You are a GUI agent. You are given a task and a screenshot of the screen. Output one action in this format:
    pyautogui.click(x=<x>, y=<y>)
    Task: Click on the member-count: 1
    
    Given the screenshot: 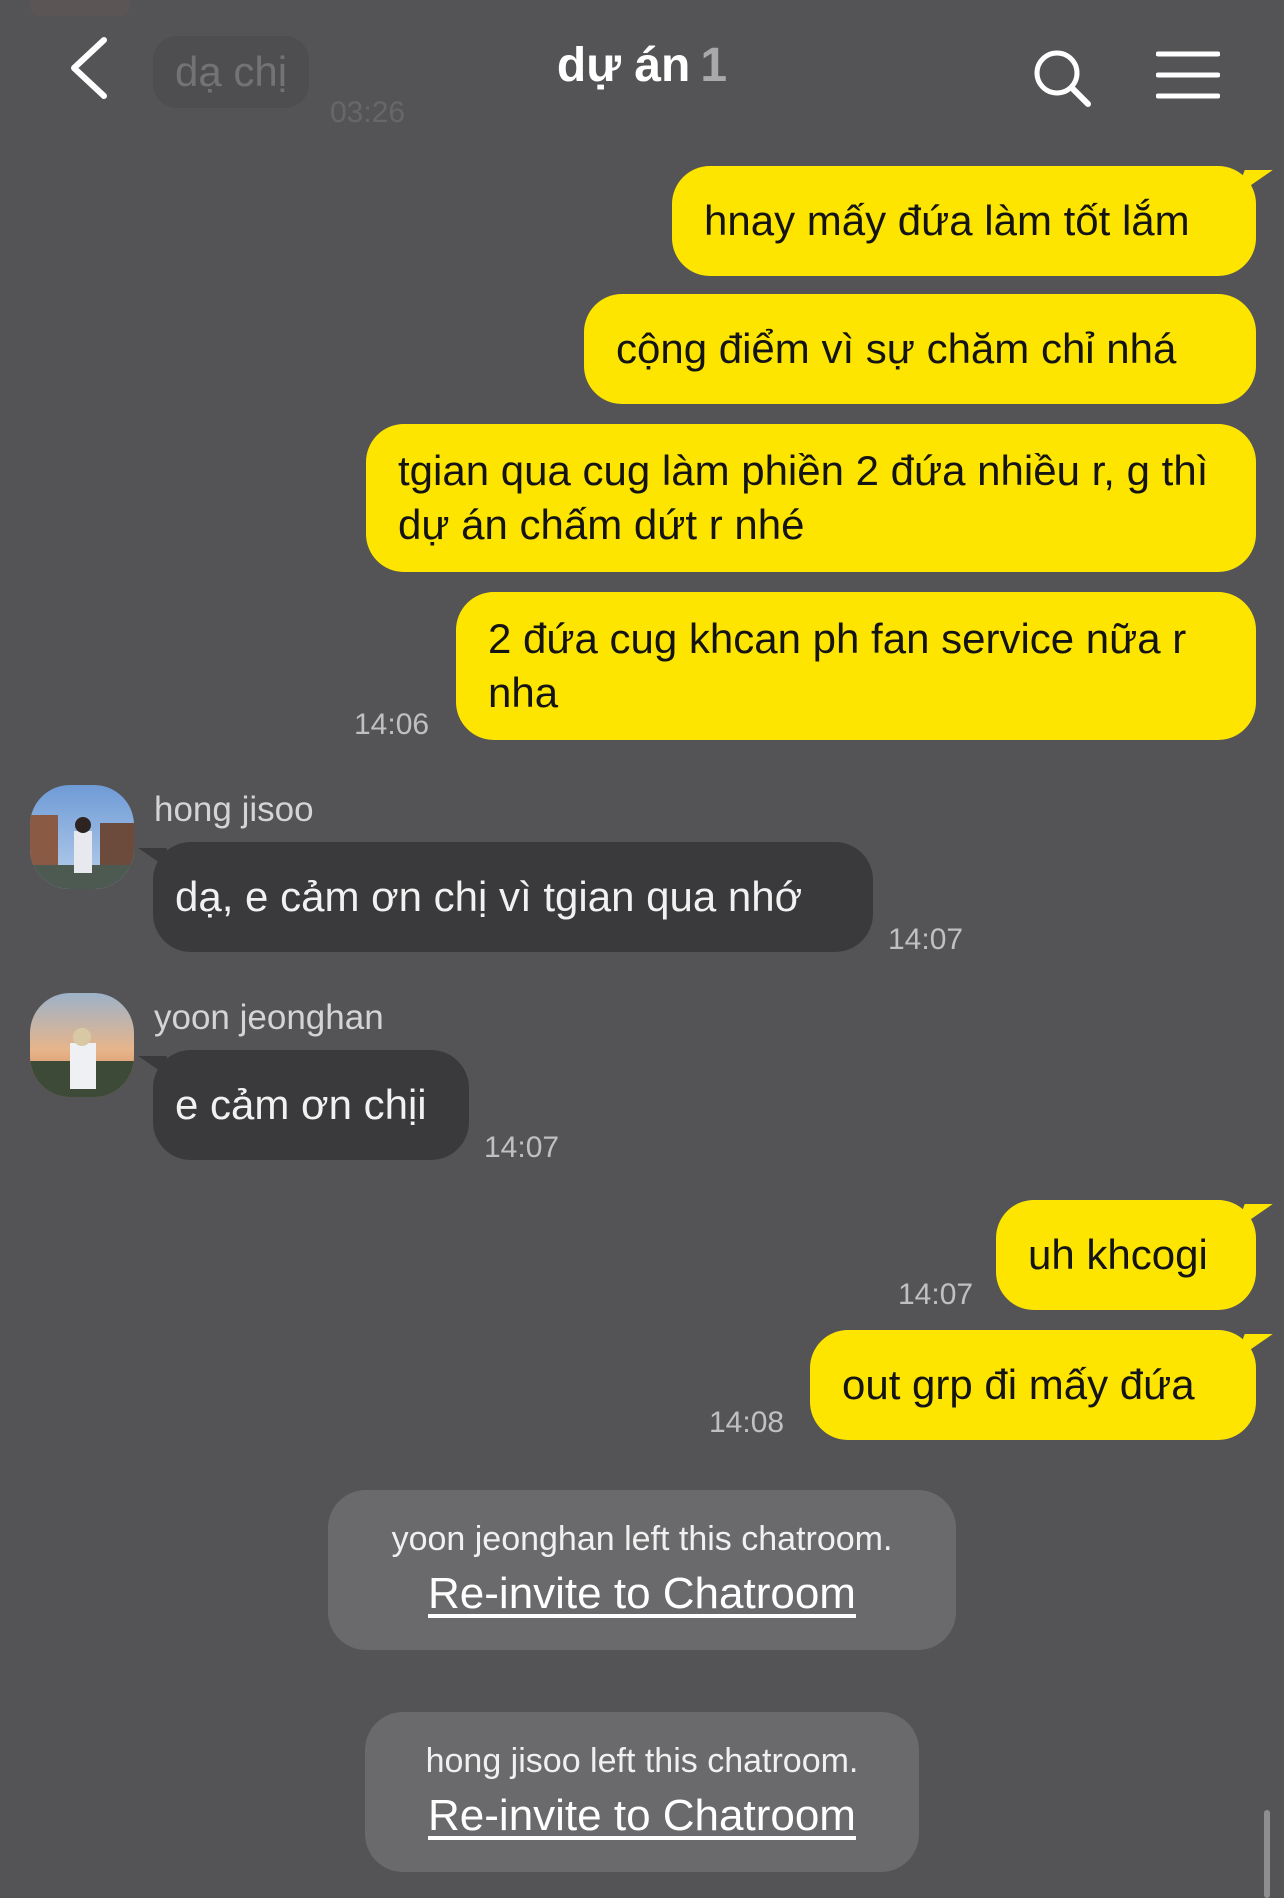 What is the action you would take?
    pyautogui.click(x=714, y=65)
    